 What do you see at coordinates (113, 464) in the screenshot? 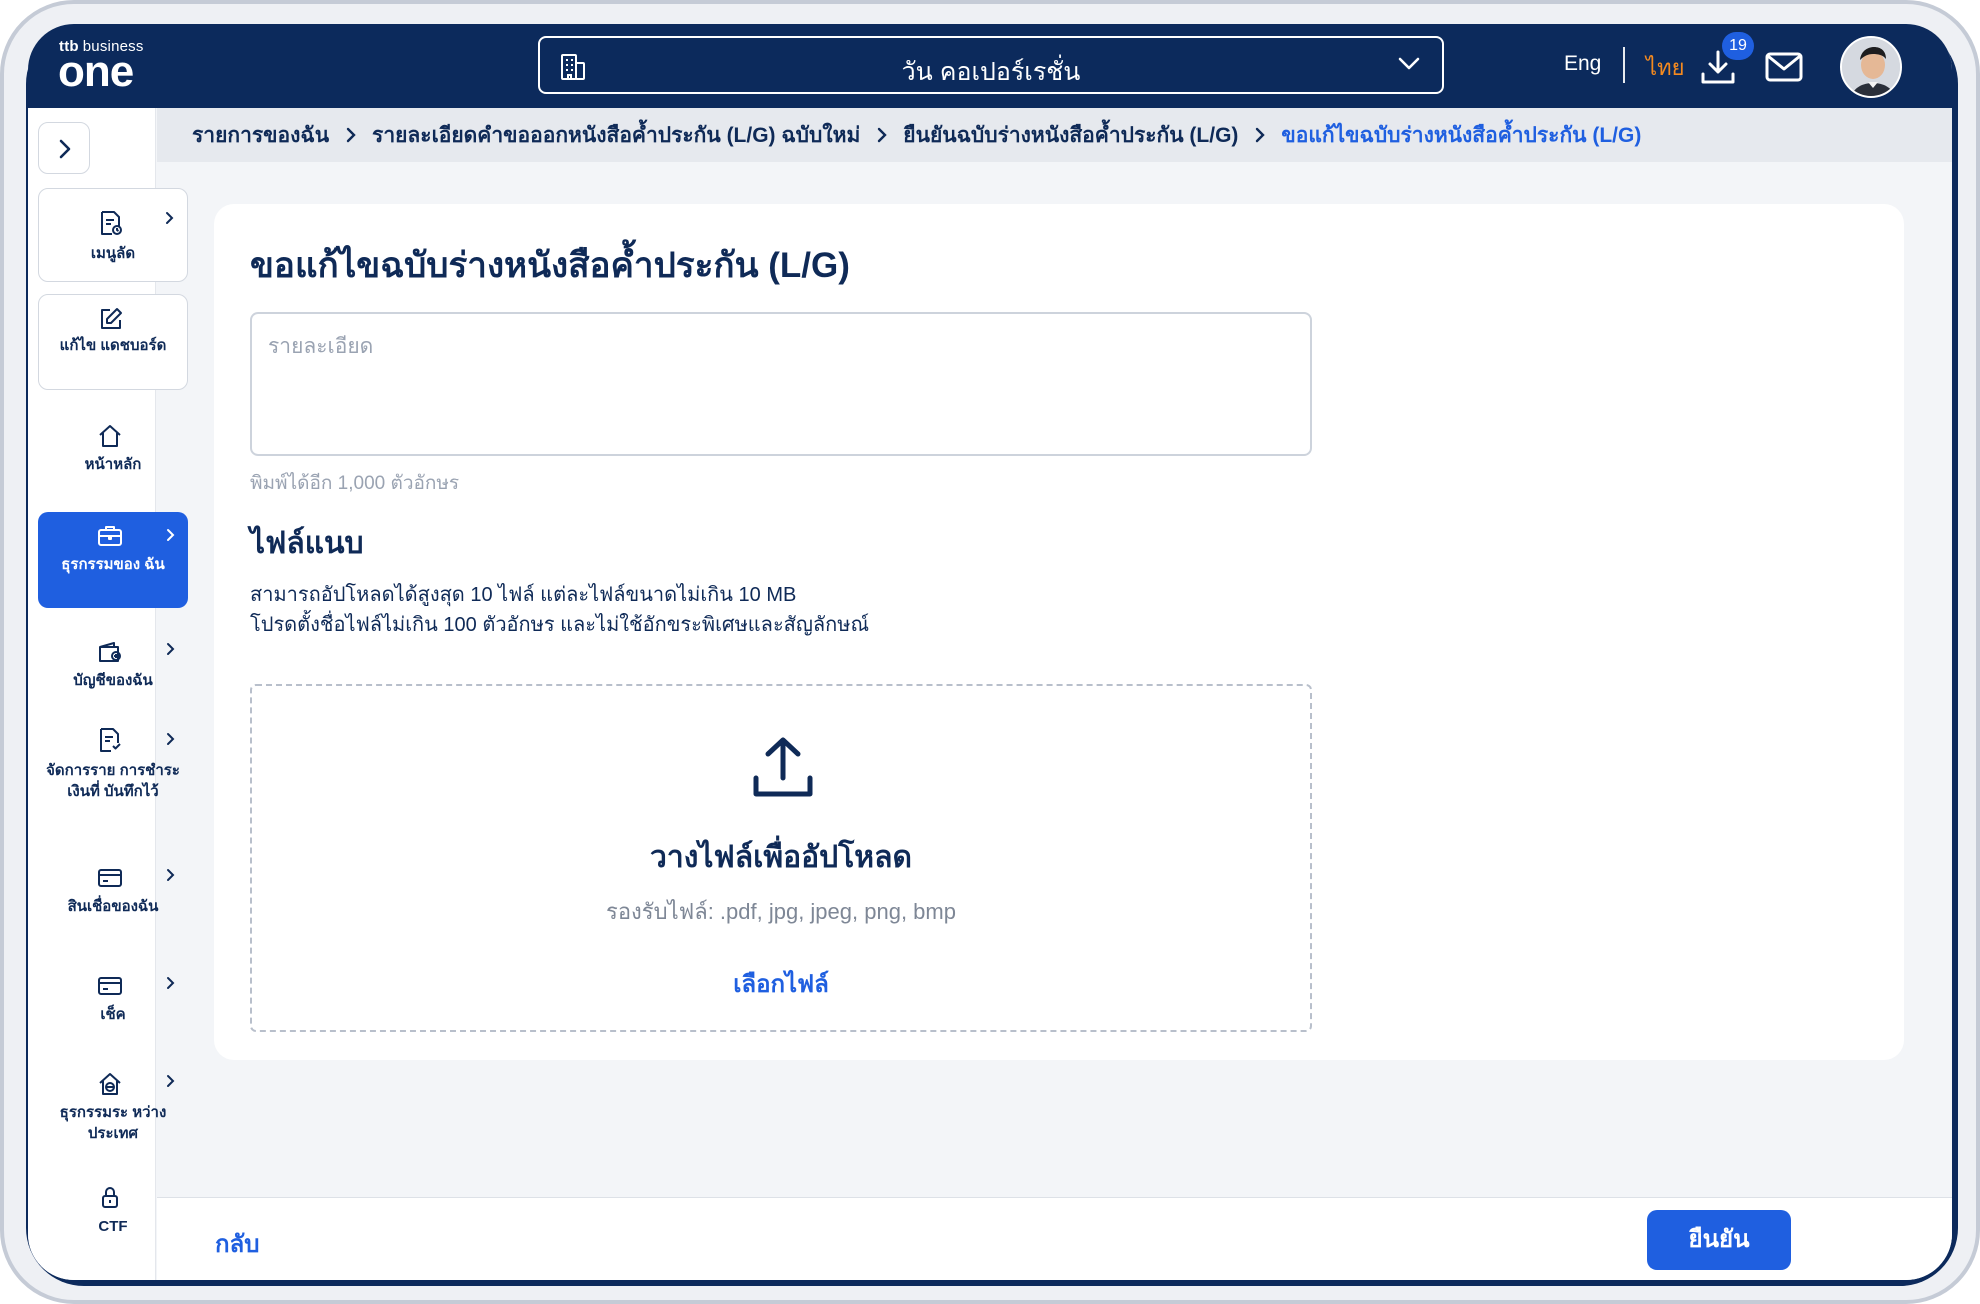
I see `sidebar-item-label: หน้าหลัก` at bounding box center [113, 464].